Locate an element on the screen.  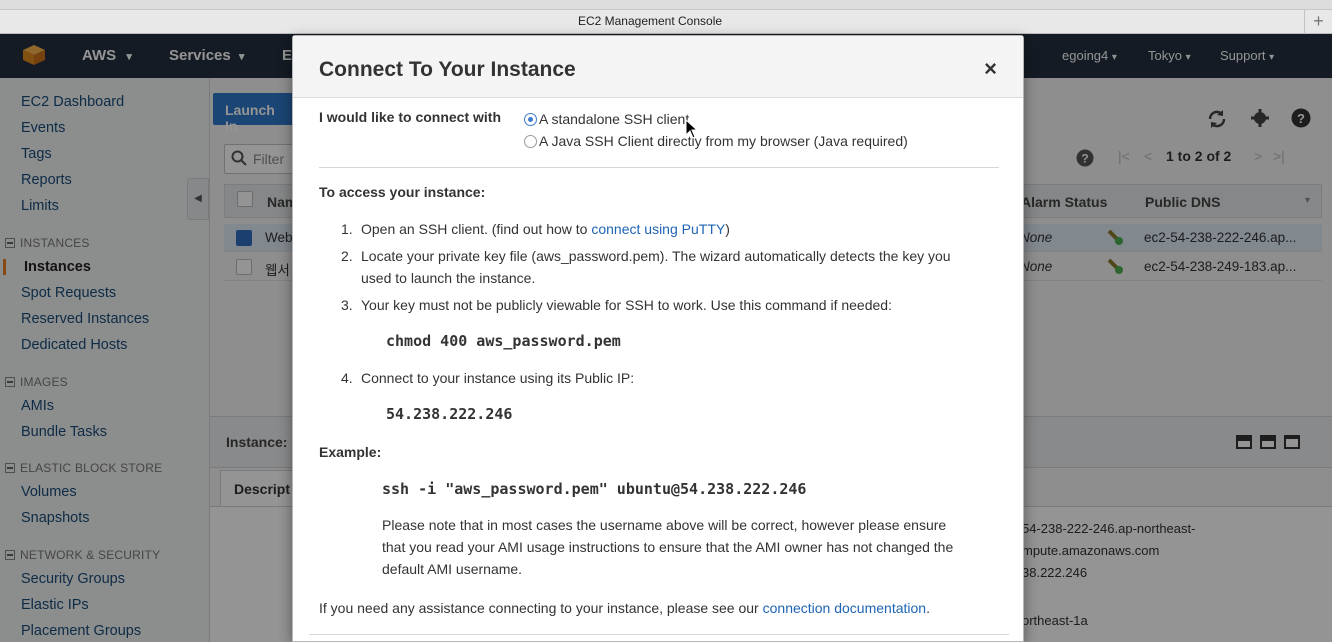
close-icon: × is located at coordinates (990, 69).